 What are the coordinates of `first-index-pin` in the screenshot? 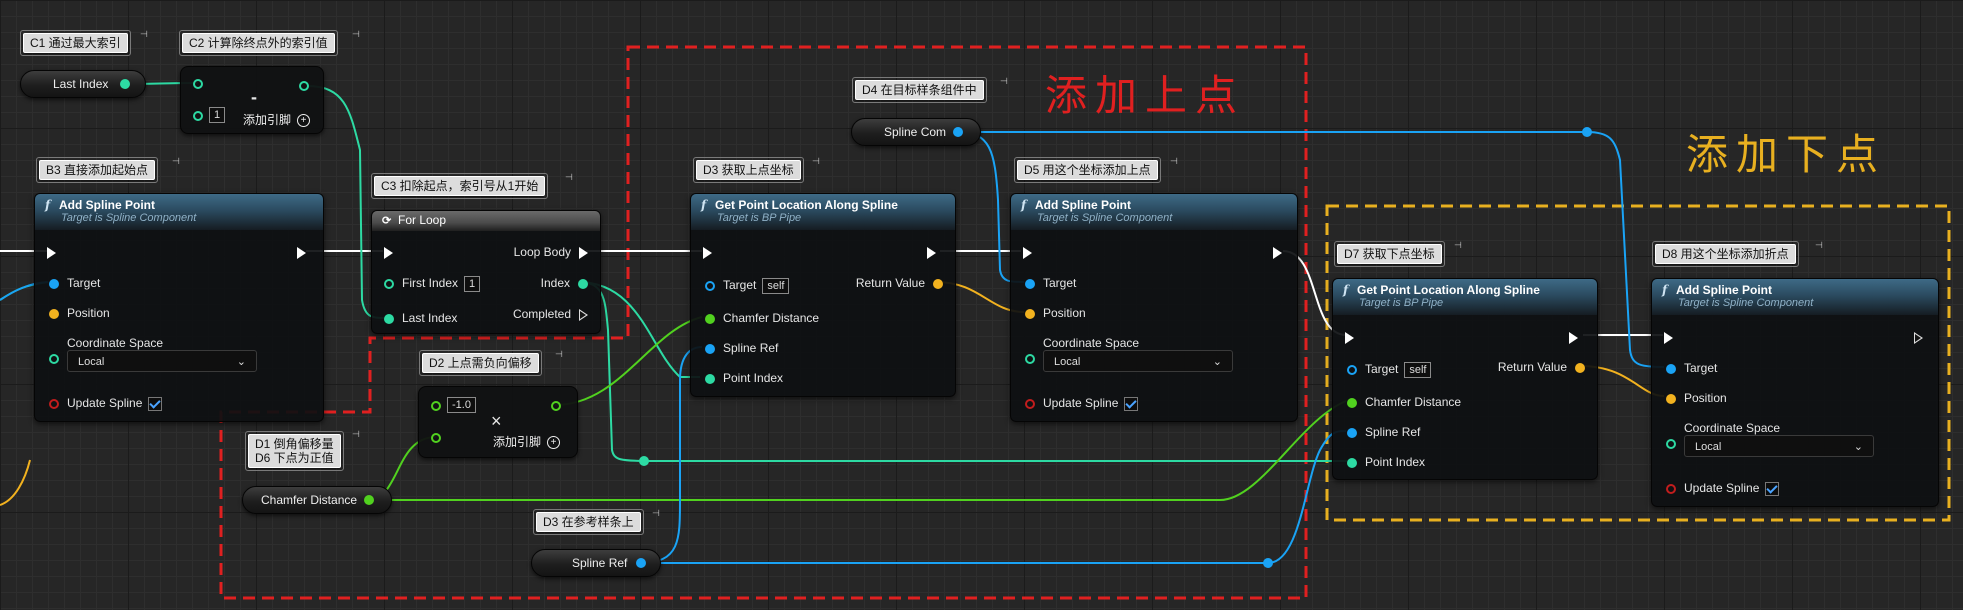 It's located at (389, 283).